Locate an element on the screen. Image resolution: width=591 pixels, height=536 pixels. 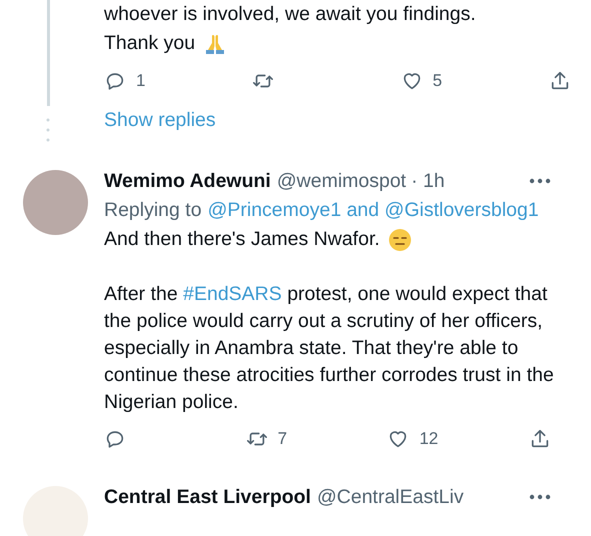
user-handle: @CentralEastLiv is located at coordinates (390, 497).